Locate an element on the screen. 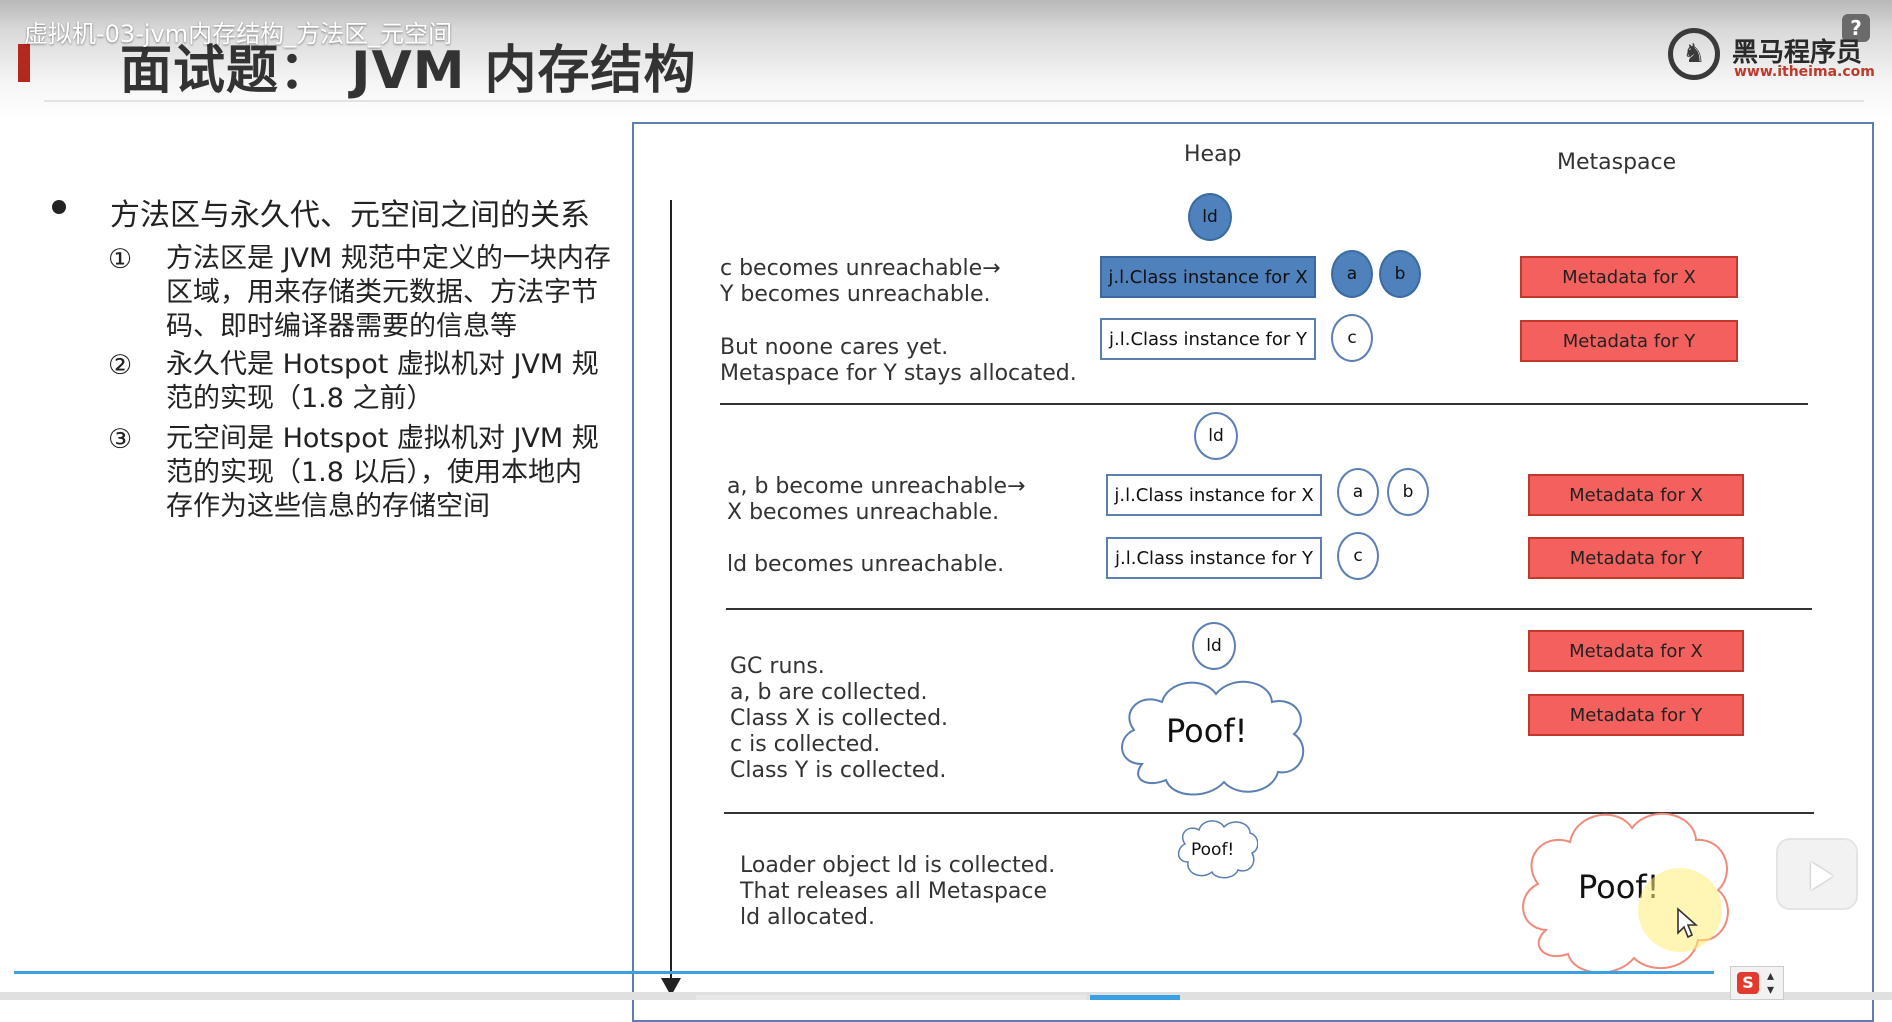  video-timeline is located at coordinates (864, 972).